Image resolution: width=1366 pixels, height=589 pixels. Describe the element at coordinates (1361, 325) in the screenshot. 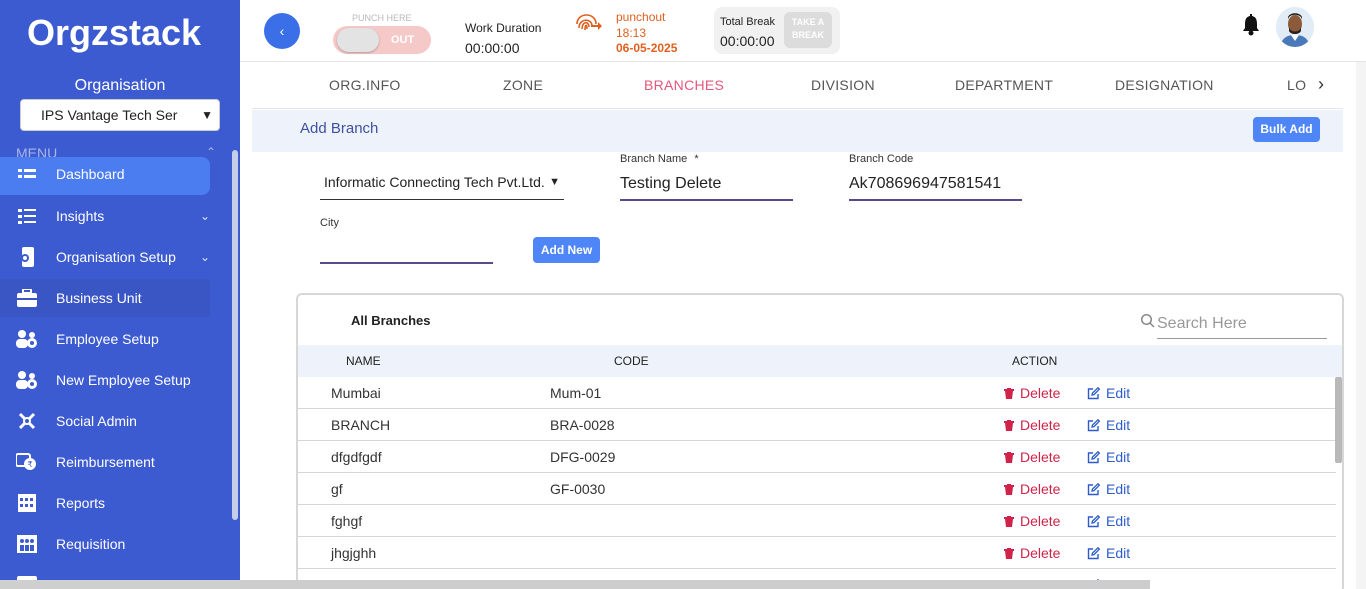

I see `page-scrollbar` at that location.